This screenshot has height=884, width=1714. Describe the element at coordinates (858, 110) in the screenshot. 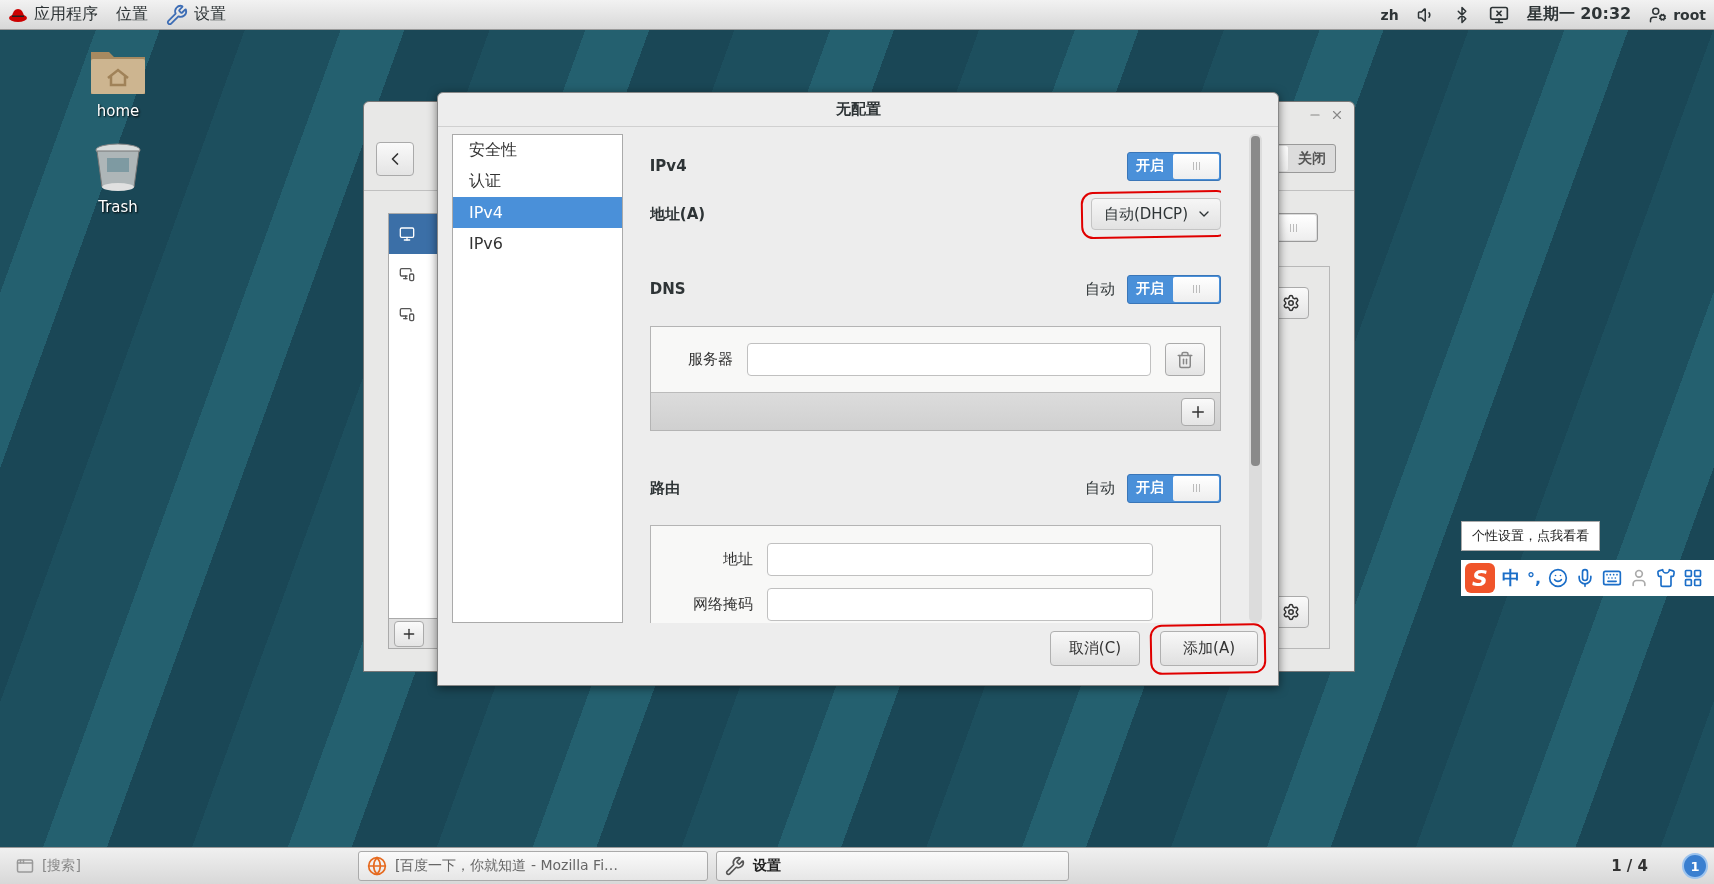

I see `dialog-title: 无配置` at that location.